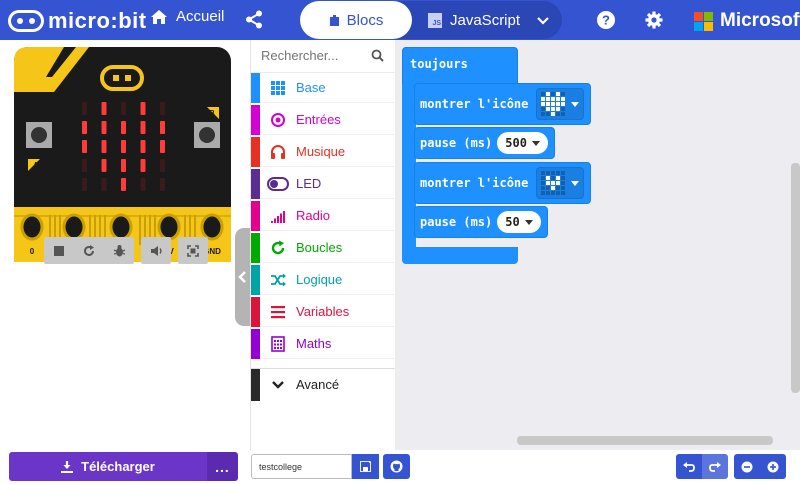 The width and height of the screenshot is (800, 484). What do you see at coordinates (278, 280) in the screenshot?
I see `shuffle-icon` at bounding box center [278, 280].